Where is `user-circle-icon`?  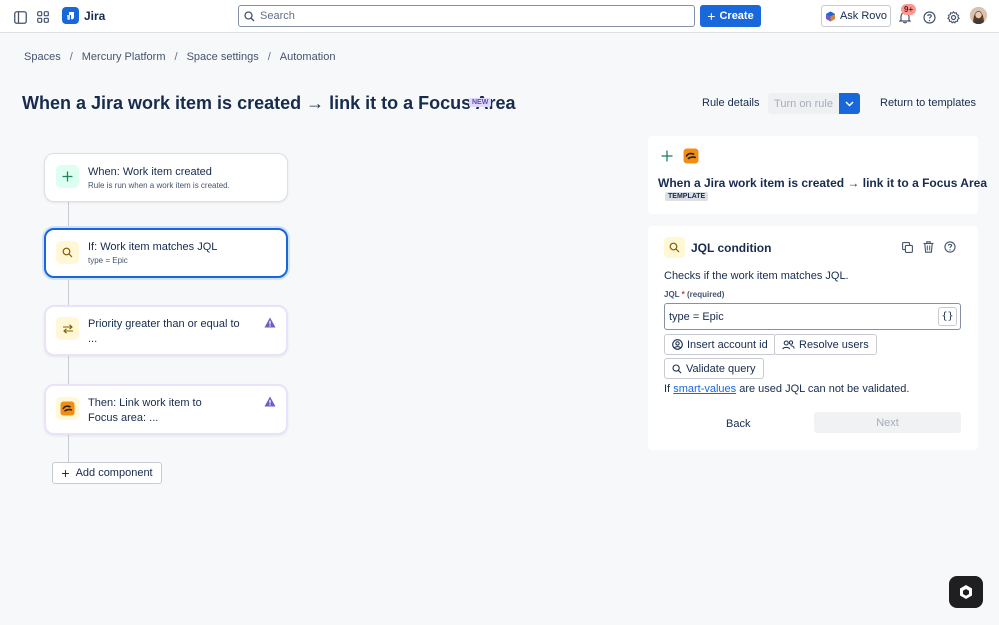
user-circle-icon is located at coordinates (677, 344).